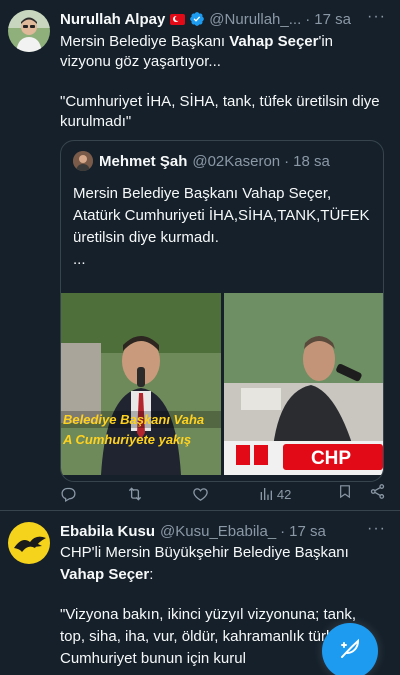 The height and width of the screenshot is (675, 400). What do you see at coordinates (126, 439) in the screenshot?
I see `media-caption-line2: A Cumhuriyete yakış` at bounding box center [126, 439].